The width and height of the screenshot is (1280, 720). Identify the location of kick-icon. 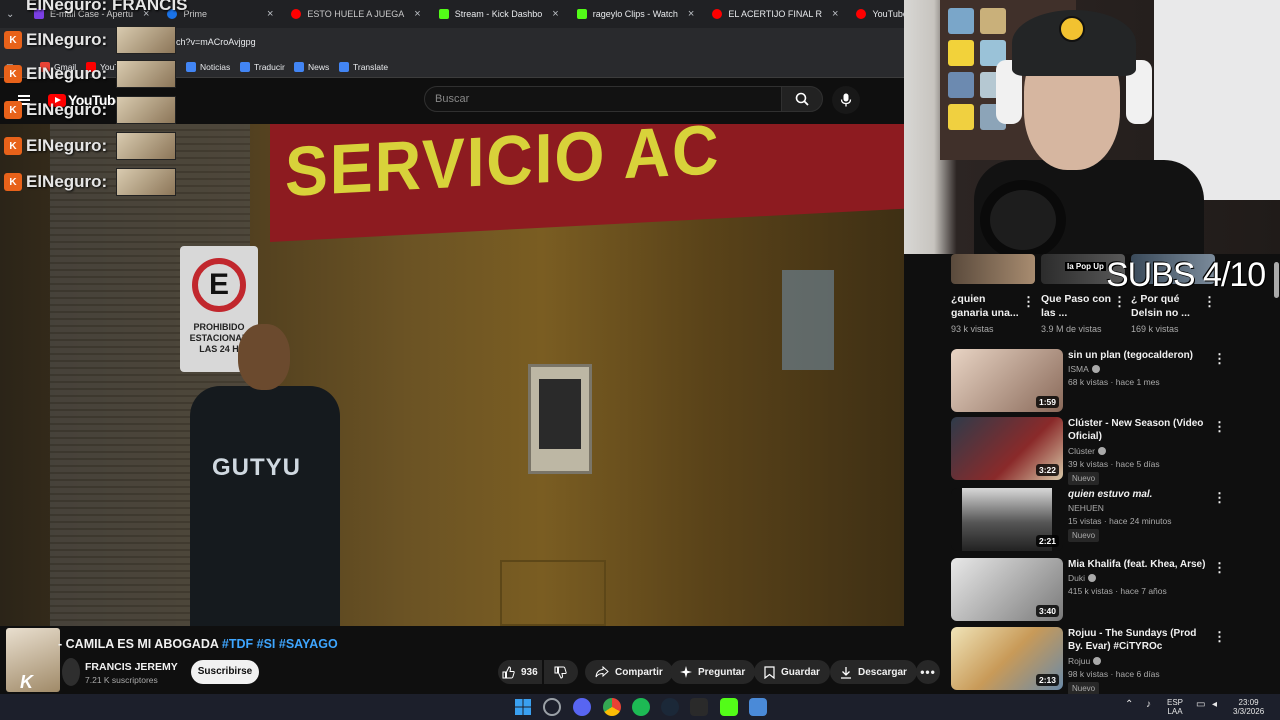
(729, 707).